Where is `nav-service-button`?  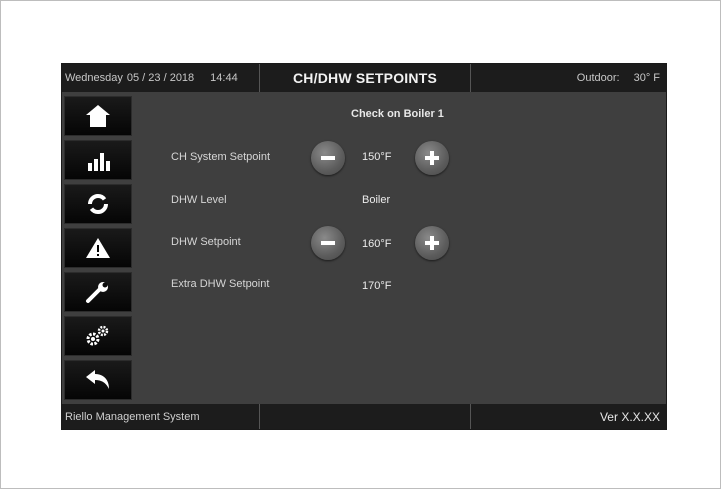
nav-service-button is located at coordinates (98, 292).